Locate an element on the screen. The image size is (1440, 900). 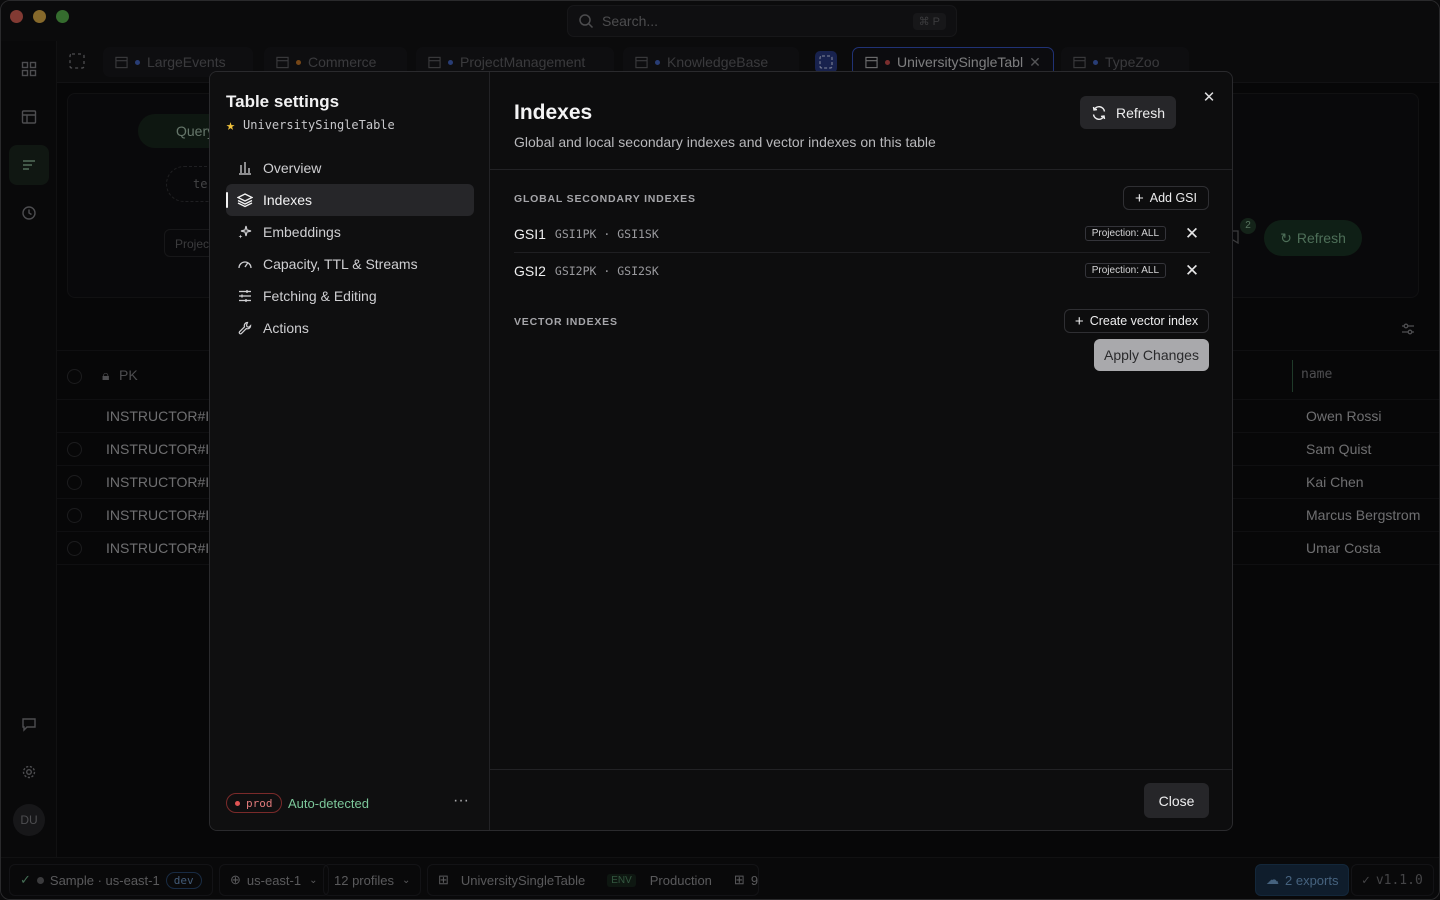
close-label: Close is located at coordinates (1176, 800).